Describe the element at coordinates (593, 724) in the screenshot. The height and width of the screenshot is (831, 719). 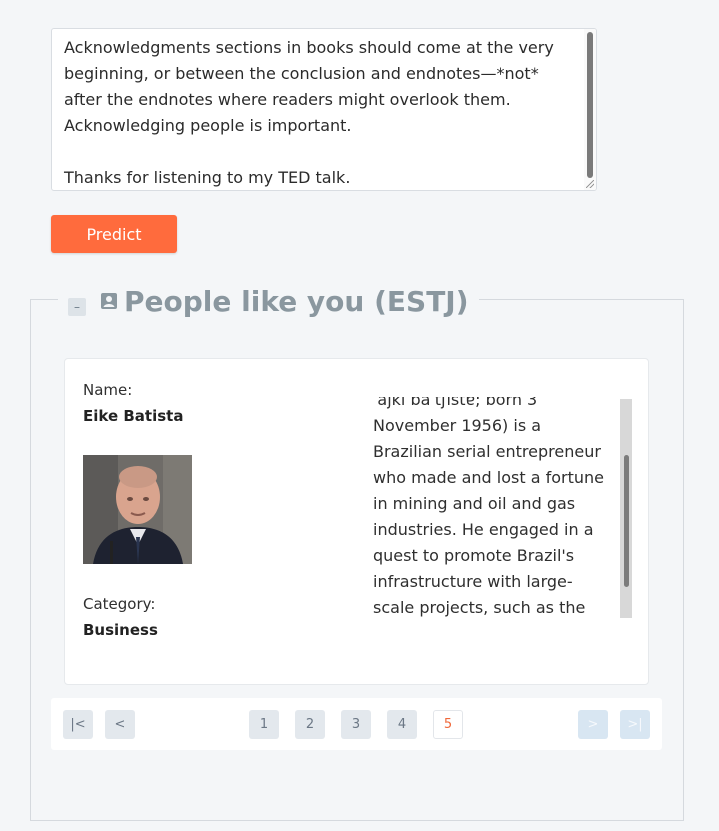
I see `next-page-button: >` at that location.